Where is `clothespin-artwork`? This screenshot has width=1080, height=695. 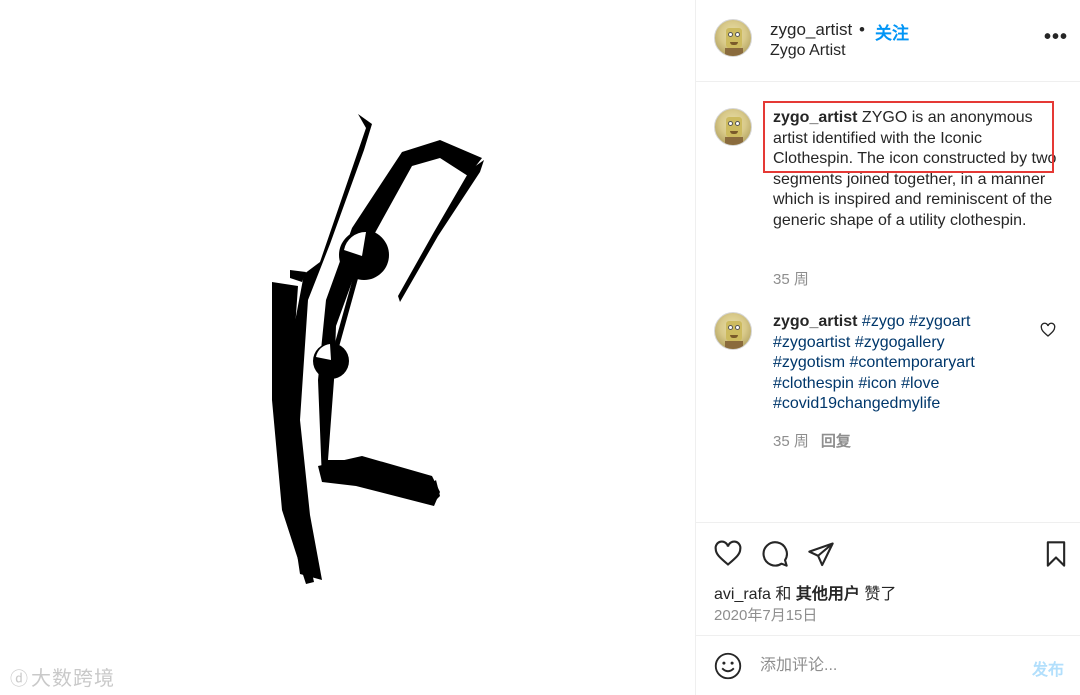
clothespin-artwork is located at coordinates (378, 349).